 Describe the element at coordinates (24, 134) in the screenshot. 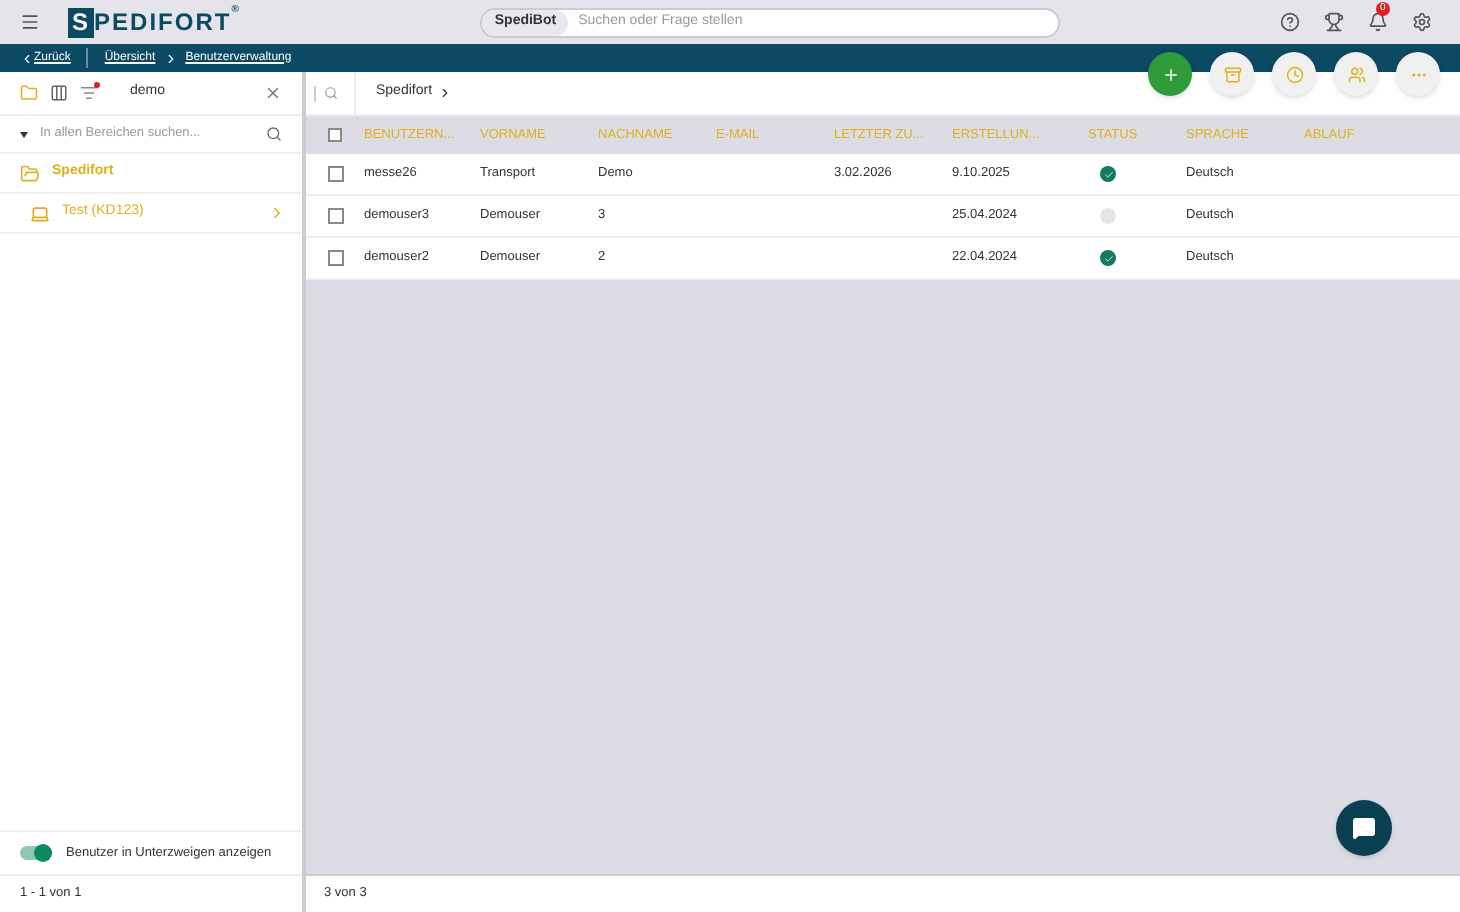

I see `caret-icon` at that location.